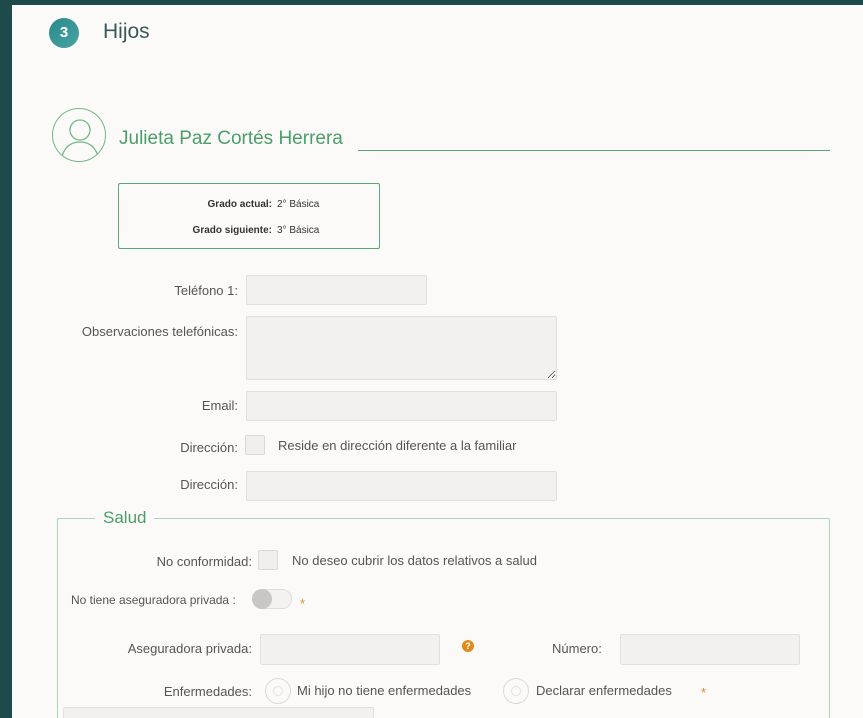 The image size is (863, 718). I want to click on number-input, so click(710, 649).